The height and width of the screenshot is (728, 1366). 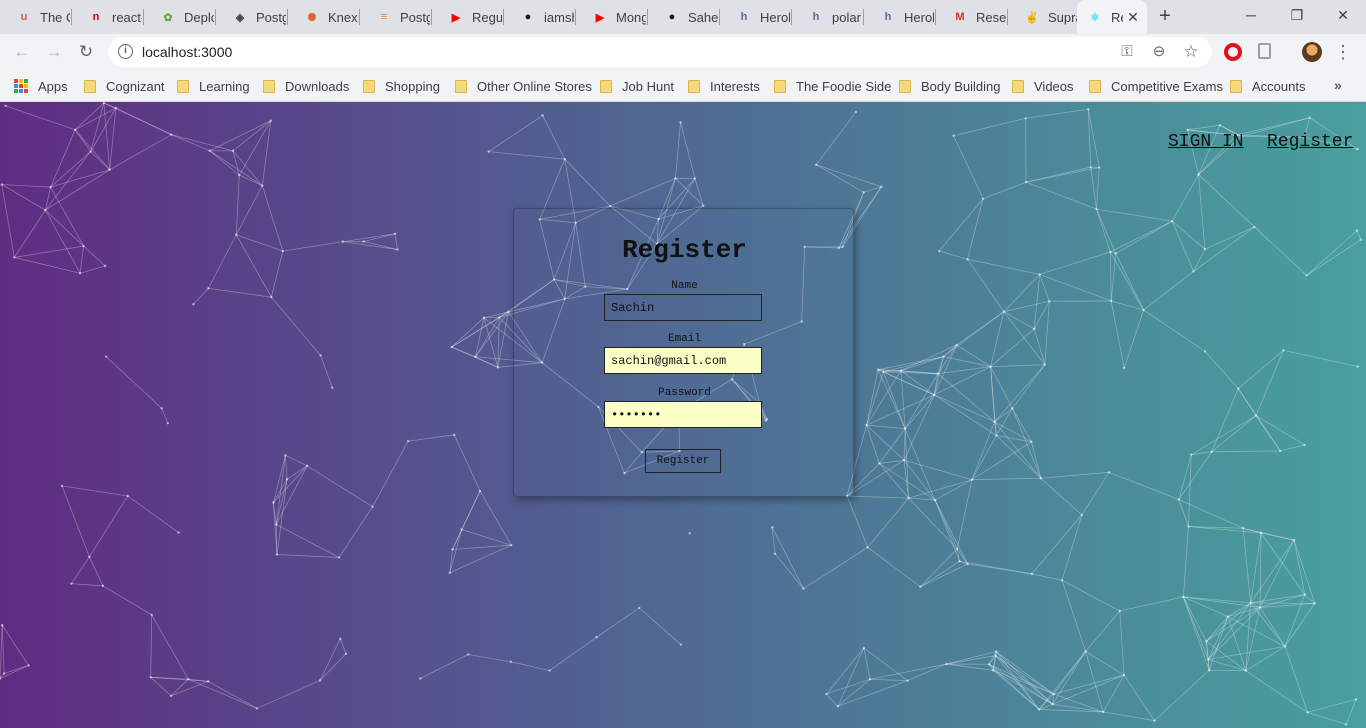 What do you see at coordinates (187, 52) in the screenshot?
I see `address-url: localhost:3000` at bounding box center [187, 52].